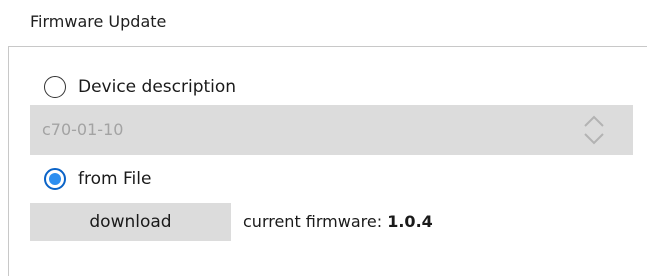 Image resolution: width=647 pixels, height=276 pixels. What do you see at coordinates (55, 179) in the screenshot?
I see `from-file-radio` at bounding box center [55, 179].